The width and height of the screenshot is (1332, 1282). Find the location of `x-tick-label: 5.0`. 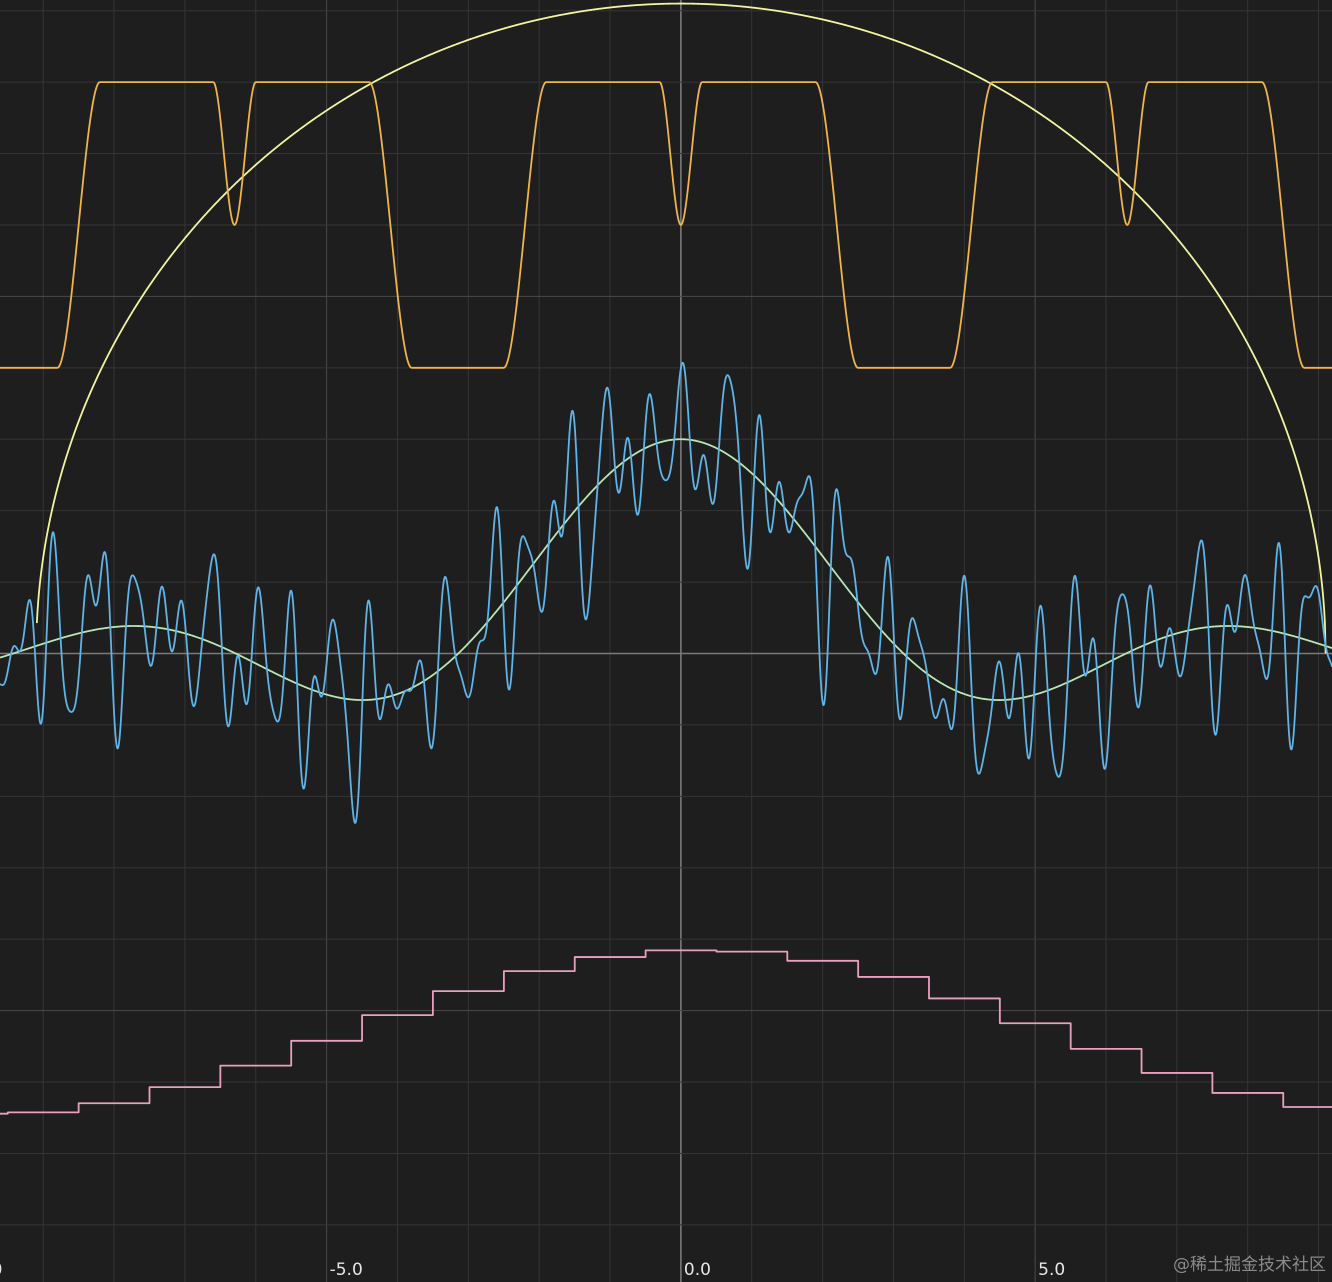

x-tick-label: 5.0 is located at coordinates (1051, 1270).